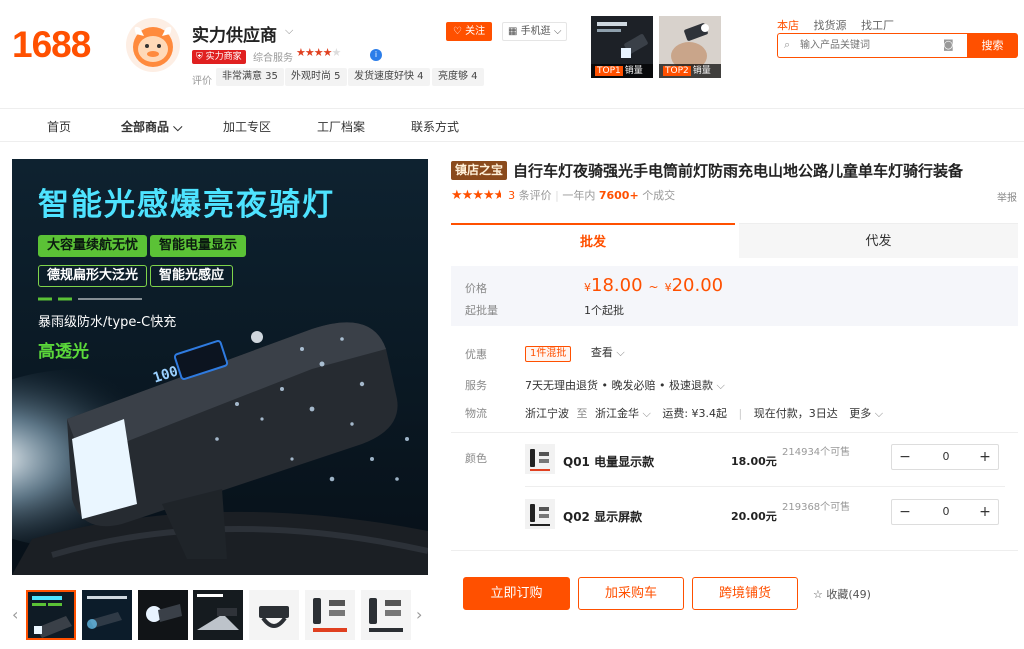 This screenshot has width=1024, height=649. I want to click on price-max: 20.00, so click(697, 285).